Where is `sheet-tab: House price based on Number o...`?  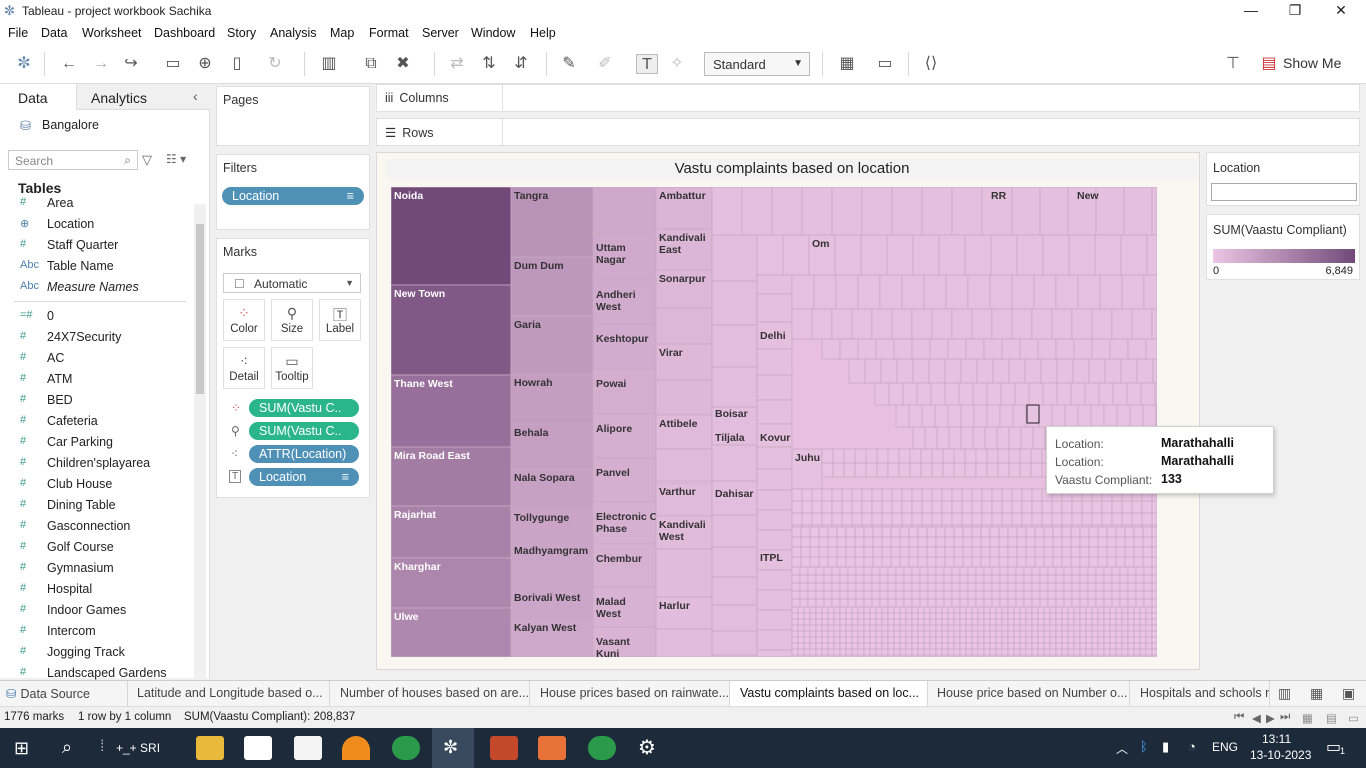
sheet-tab: House price based on Number o... is located at coordinates (1029, 694).